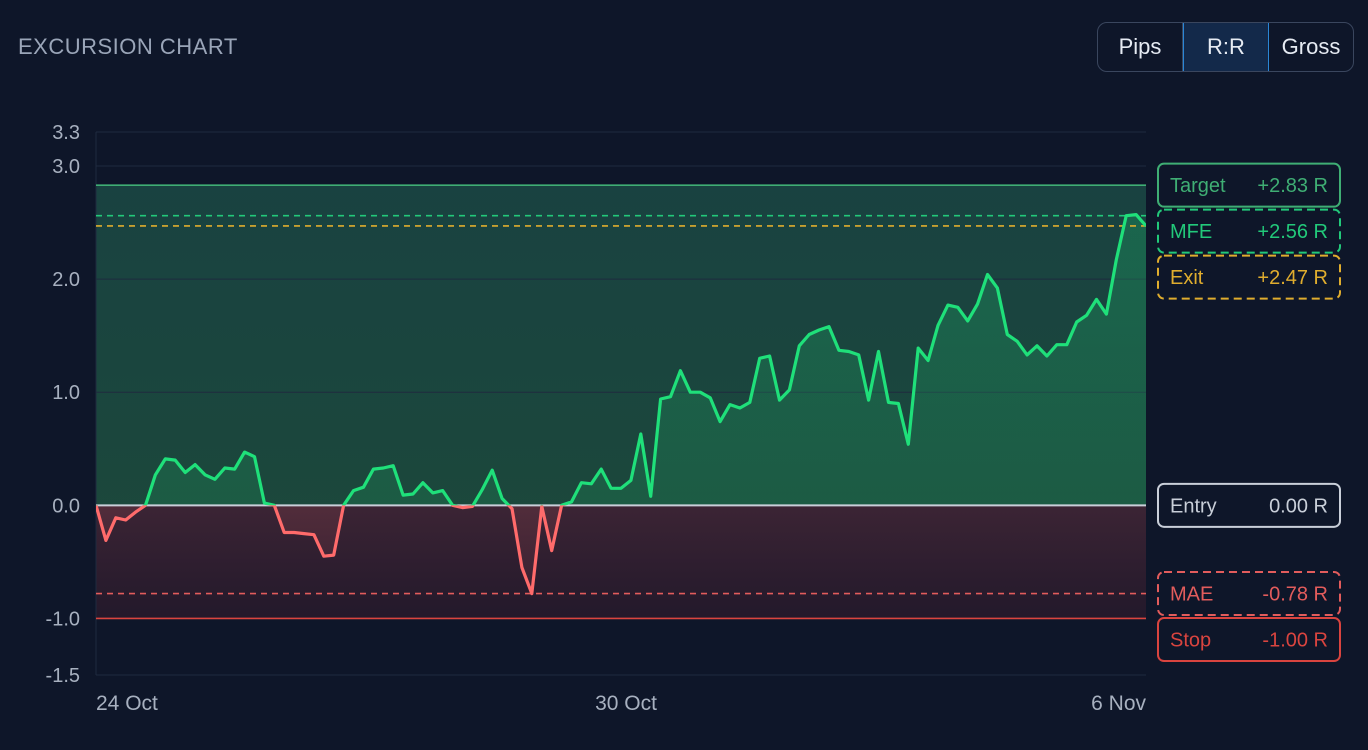 This screenshot has width=1368, height=750. I want to click on x-tick-label: 30 Oct, so click(626, 703).